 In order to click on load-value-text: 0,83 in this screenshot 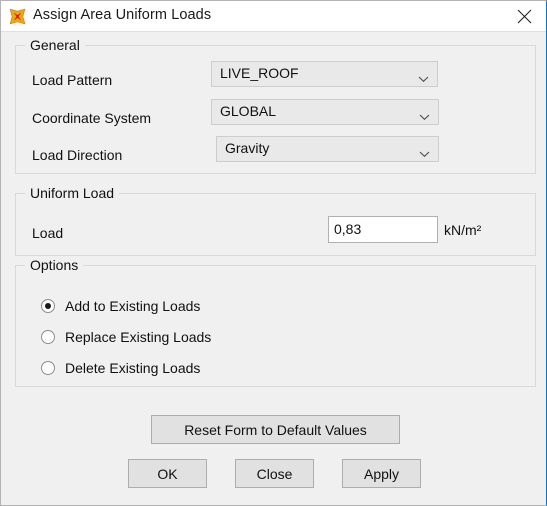, I will do `click(348, 229)`.